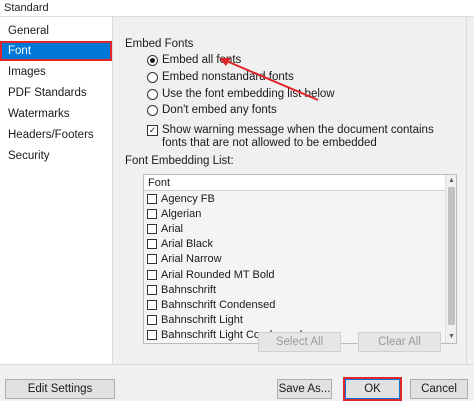  What do you see at coordinates (159, 44) in the screenshot?
I see `embed-fonts-title: Embed Fonts` at bounding box center [159, 44].